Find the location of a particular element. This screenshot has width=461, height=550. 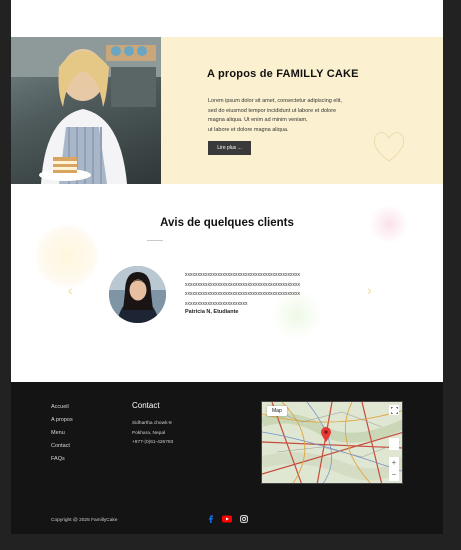

footer-links: Accueil A propos Menu Contact FAQs is located at coordinates (62, 433).